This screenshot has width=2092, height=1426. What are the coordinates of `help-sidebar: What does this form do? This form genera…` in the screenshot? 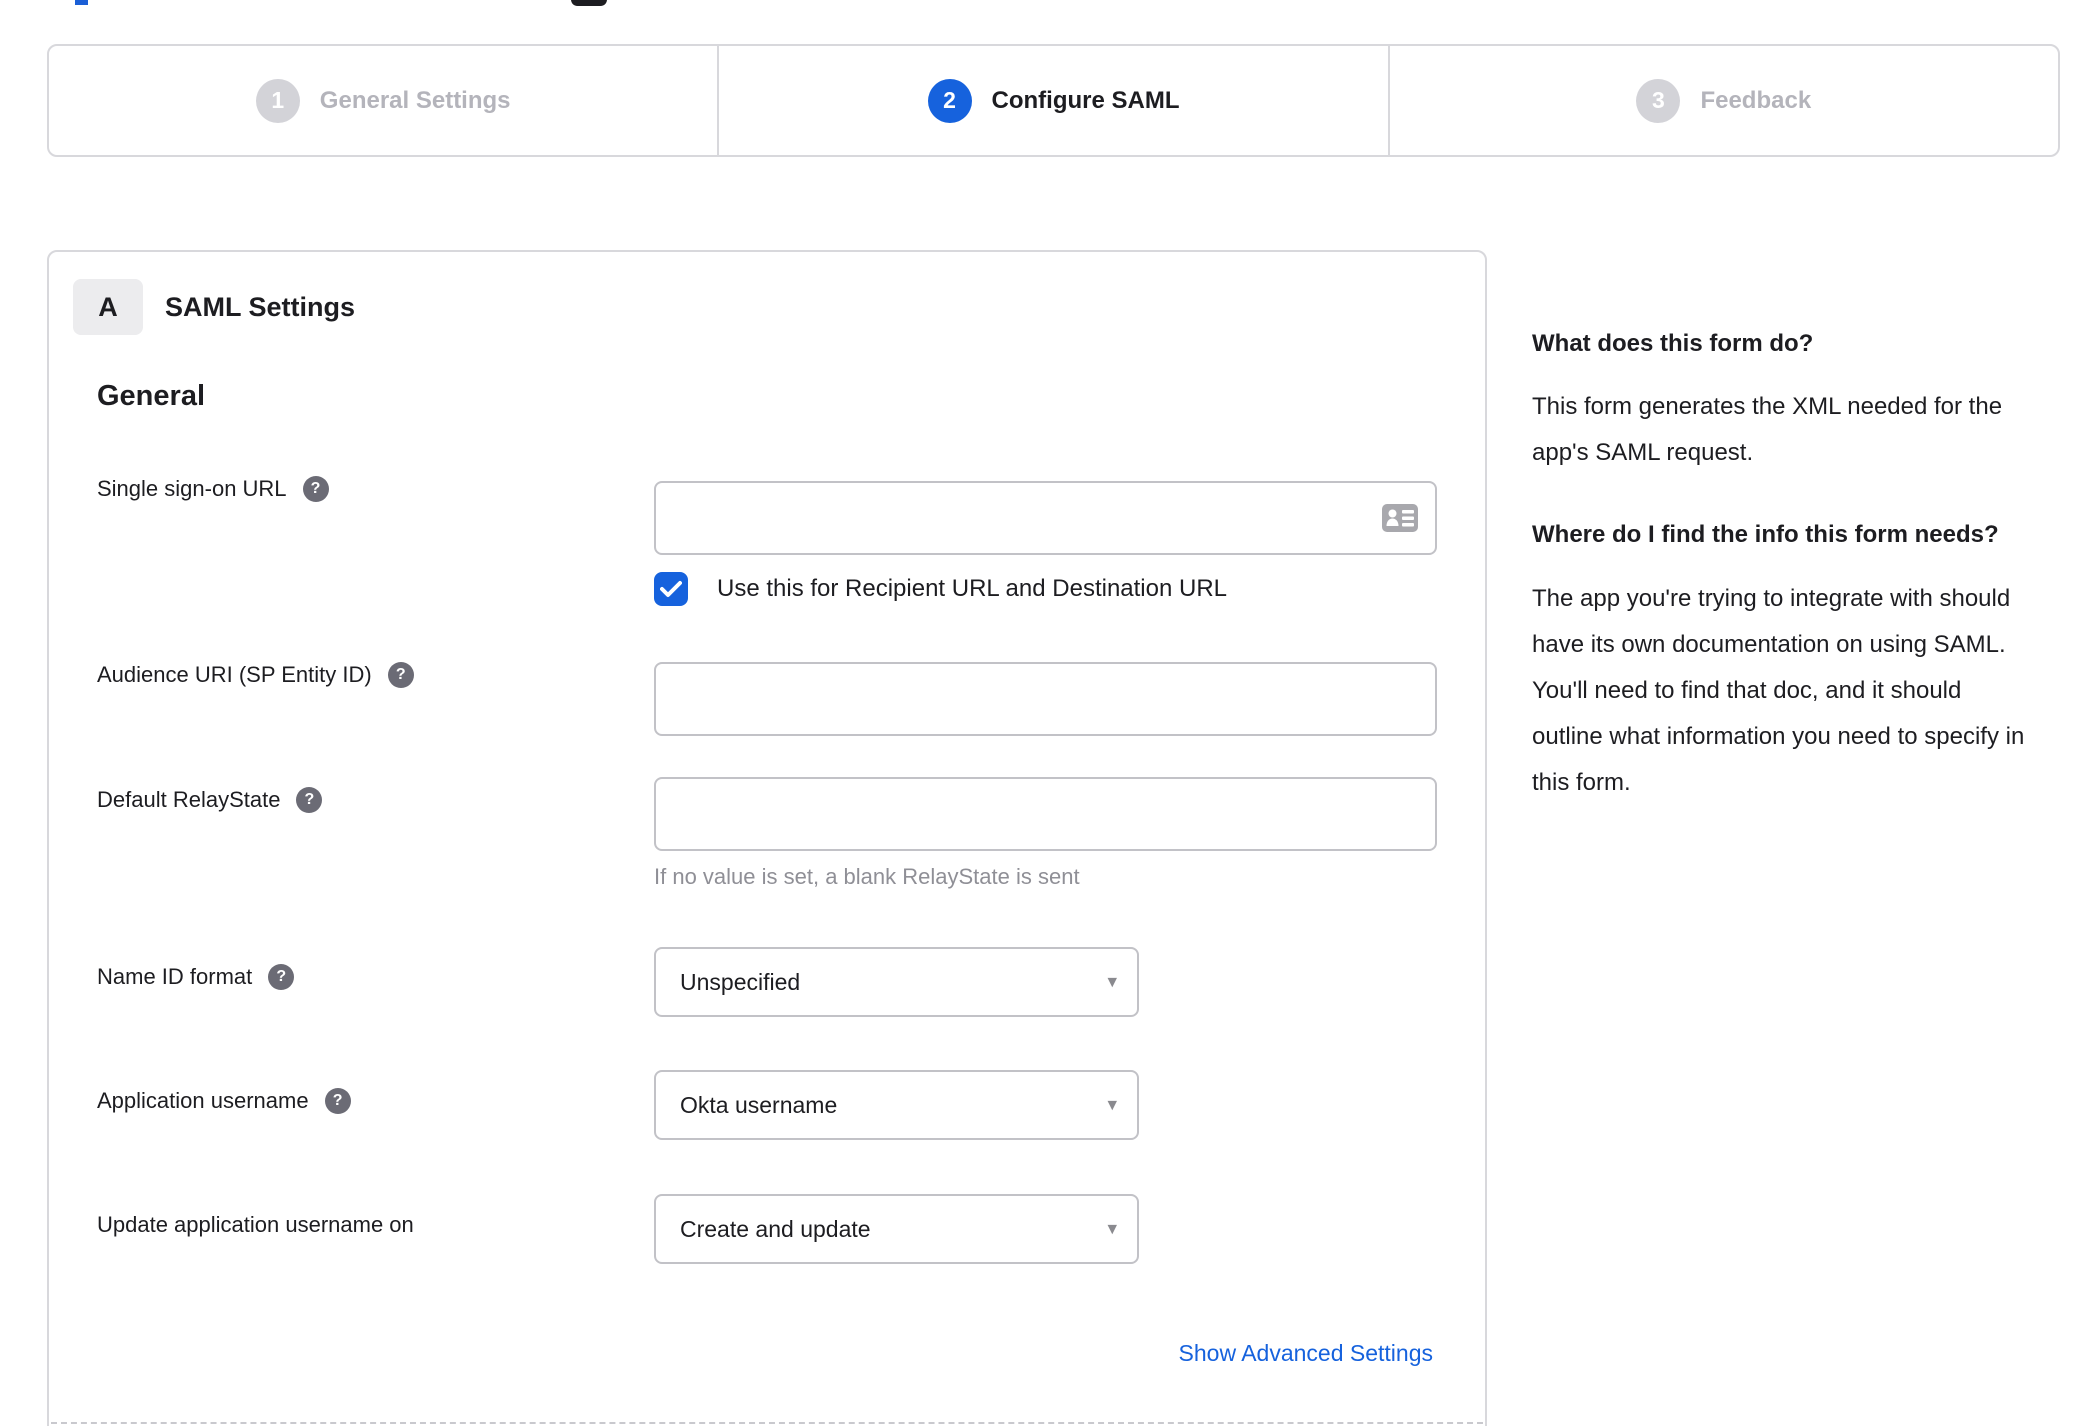 It's located at (1779, 585).